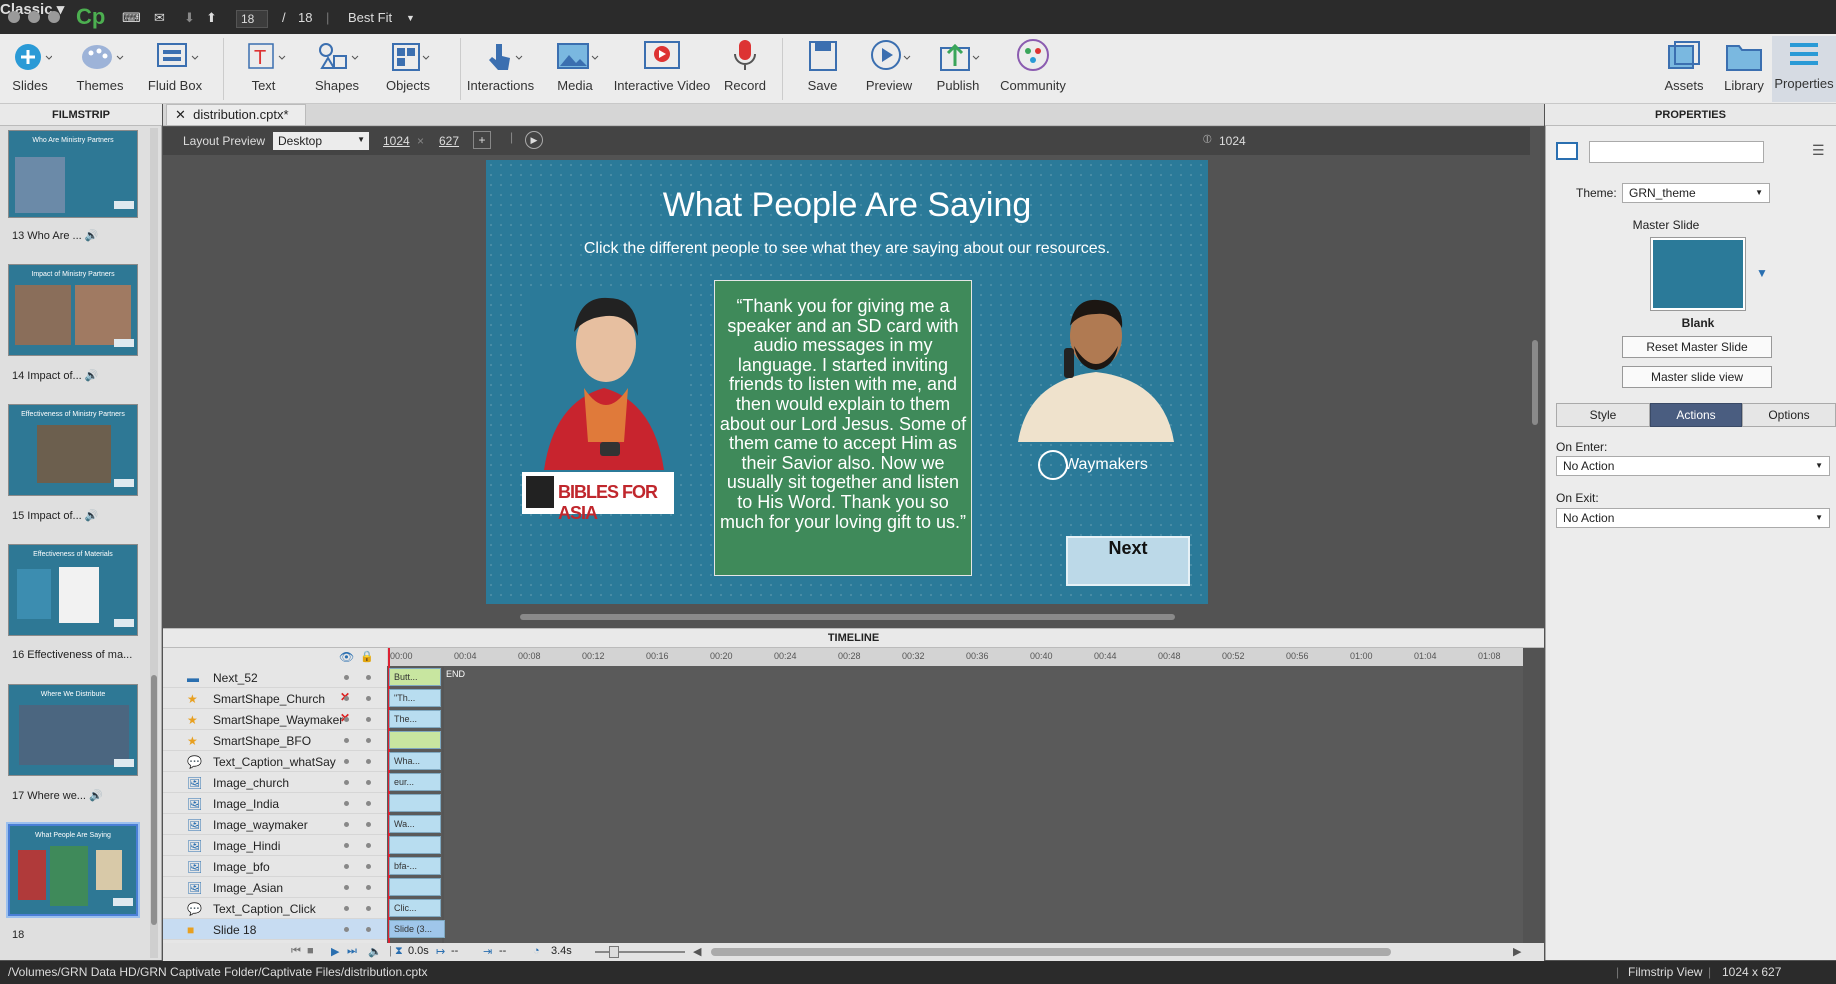 Image resolution: width=1836 pixels, height=984 pixels. What do you see at coordinates (410, 18) in the screenshot?
I see `chevron-down-icon: ▼` at bounding box center [410, 18].